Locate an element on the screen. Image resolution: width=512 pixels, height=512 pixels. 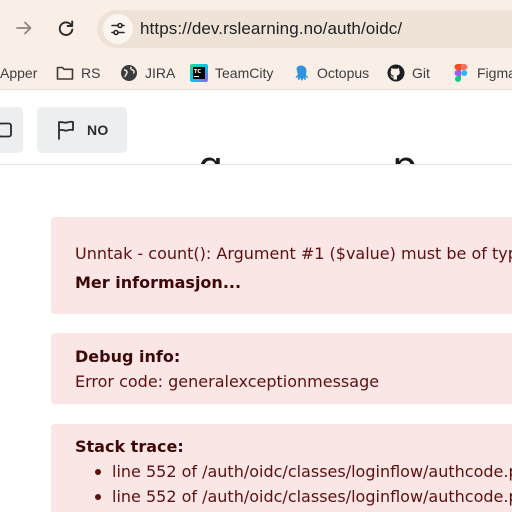
tune-icon is located at coordinates (118, 29).